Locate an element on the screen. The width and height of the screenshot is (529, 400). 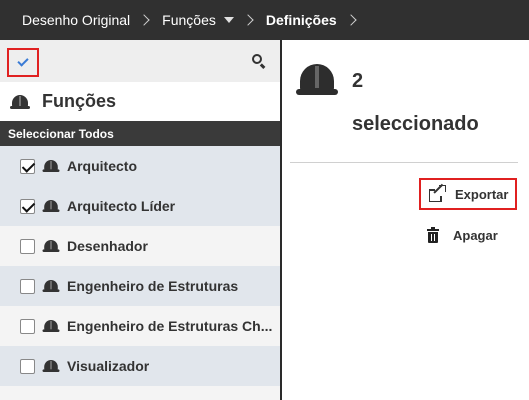
breadcrumb-item-functions: Funções is located at coordinates (198, 20).